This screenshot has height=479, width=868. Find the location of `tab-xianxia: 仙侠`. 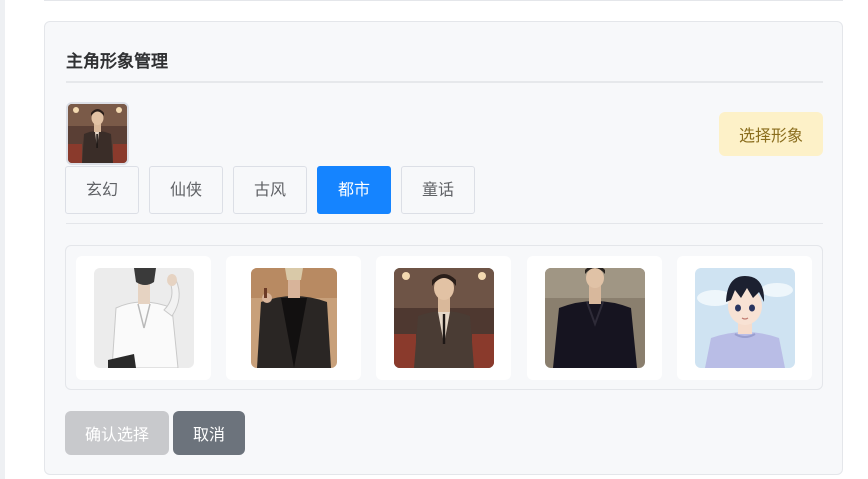

tab-xianxia: 仙侠 is located at coordinates (186, 190).